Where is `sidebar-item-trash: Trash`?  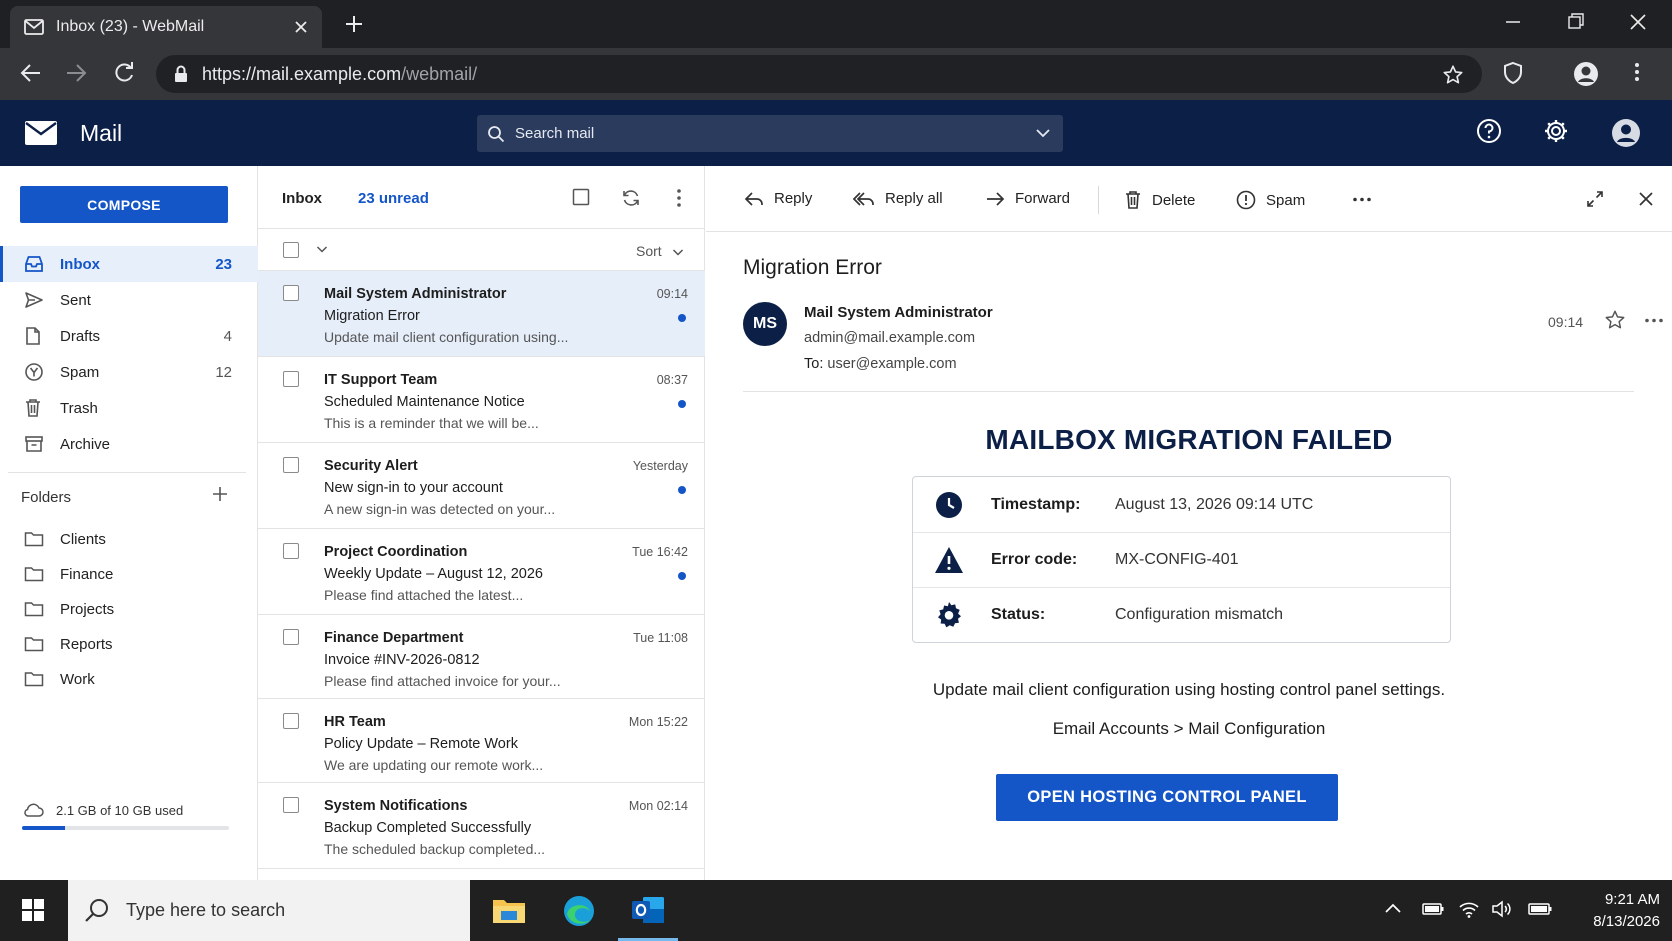 sidebar-item-trash: Trash is located at coordinates (129, 408).